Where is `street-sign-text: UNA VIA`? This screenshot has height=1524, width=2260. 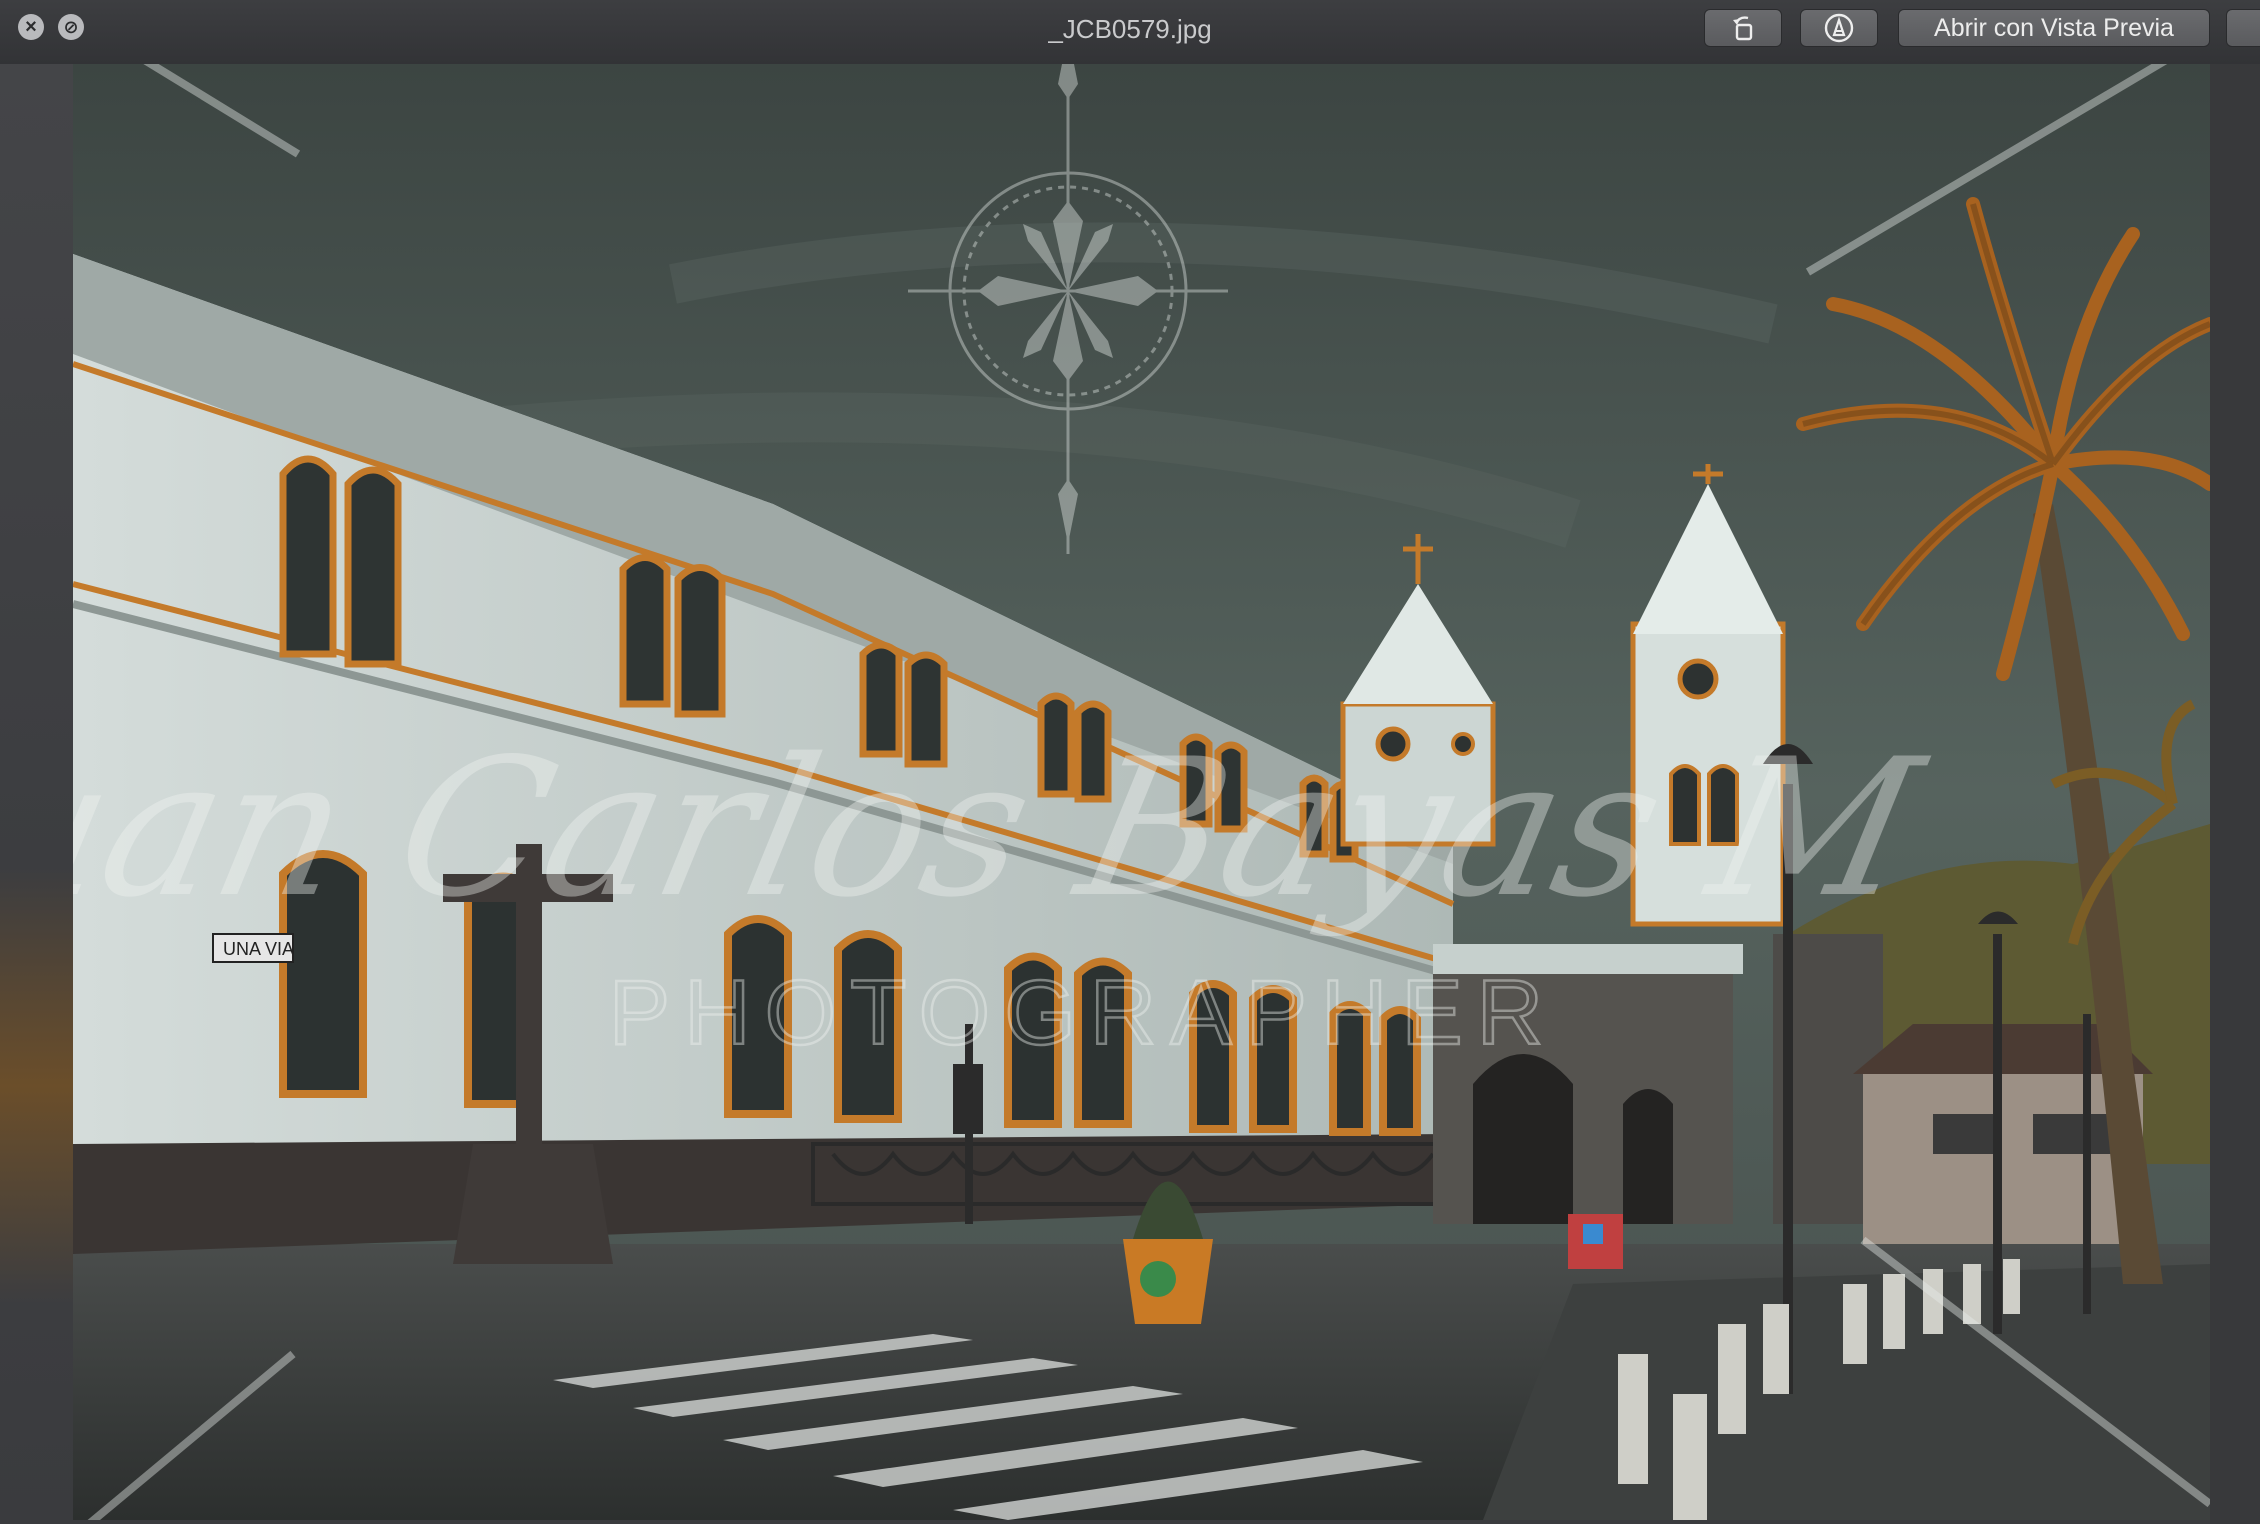 street-sign-text: UNA VIA is located at coordinates (258, 949).